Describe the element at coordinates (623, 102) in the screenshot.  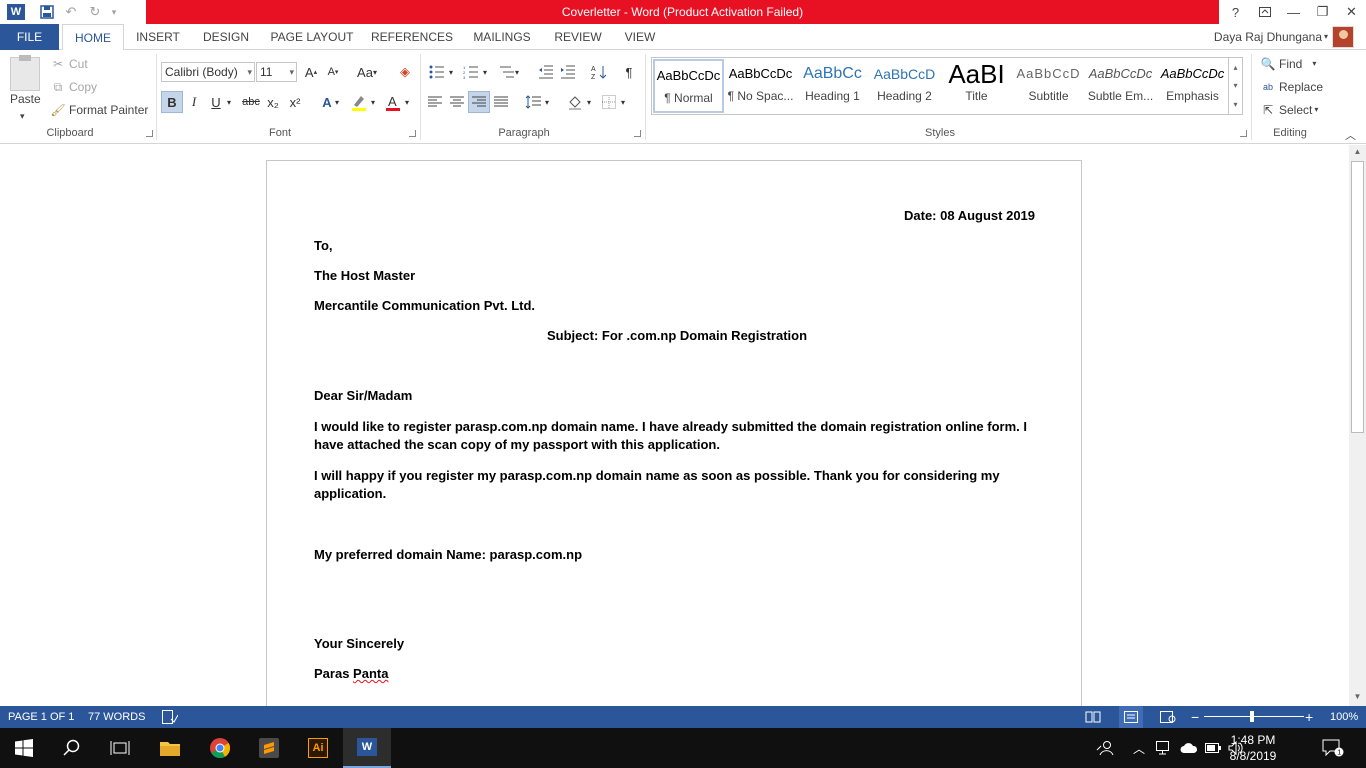
I see `borders-dropdown-icon: ▾` at that location.